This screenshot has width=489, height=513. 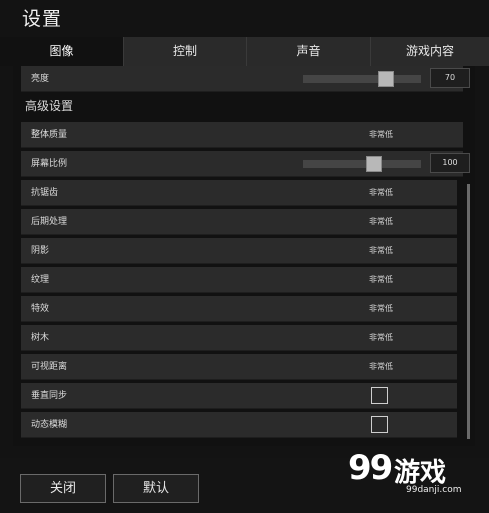 What do you see at coordinates (40, 338) in the screenshot?
I see `trees-label: 树木` at bounding box center [40, 338].